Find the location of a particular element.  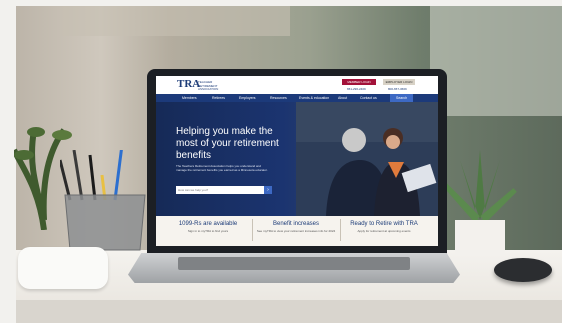

nav-search: Search is located at coordinates (402, 98).